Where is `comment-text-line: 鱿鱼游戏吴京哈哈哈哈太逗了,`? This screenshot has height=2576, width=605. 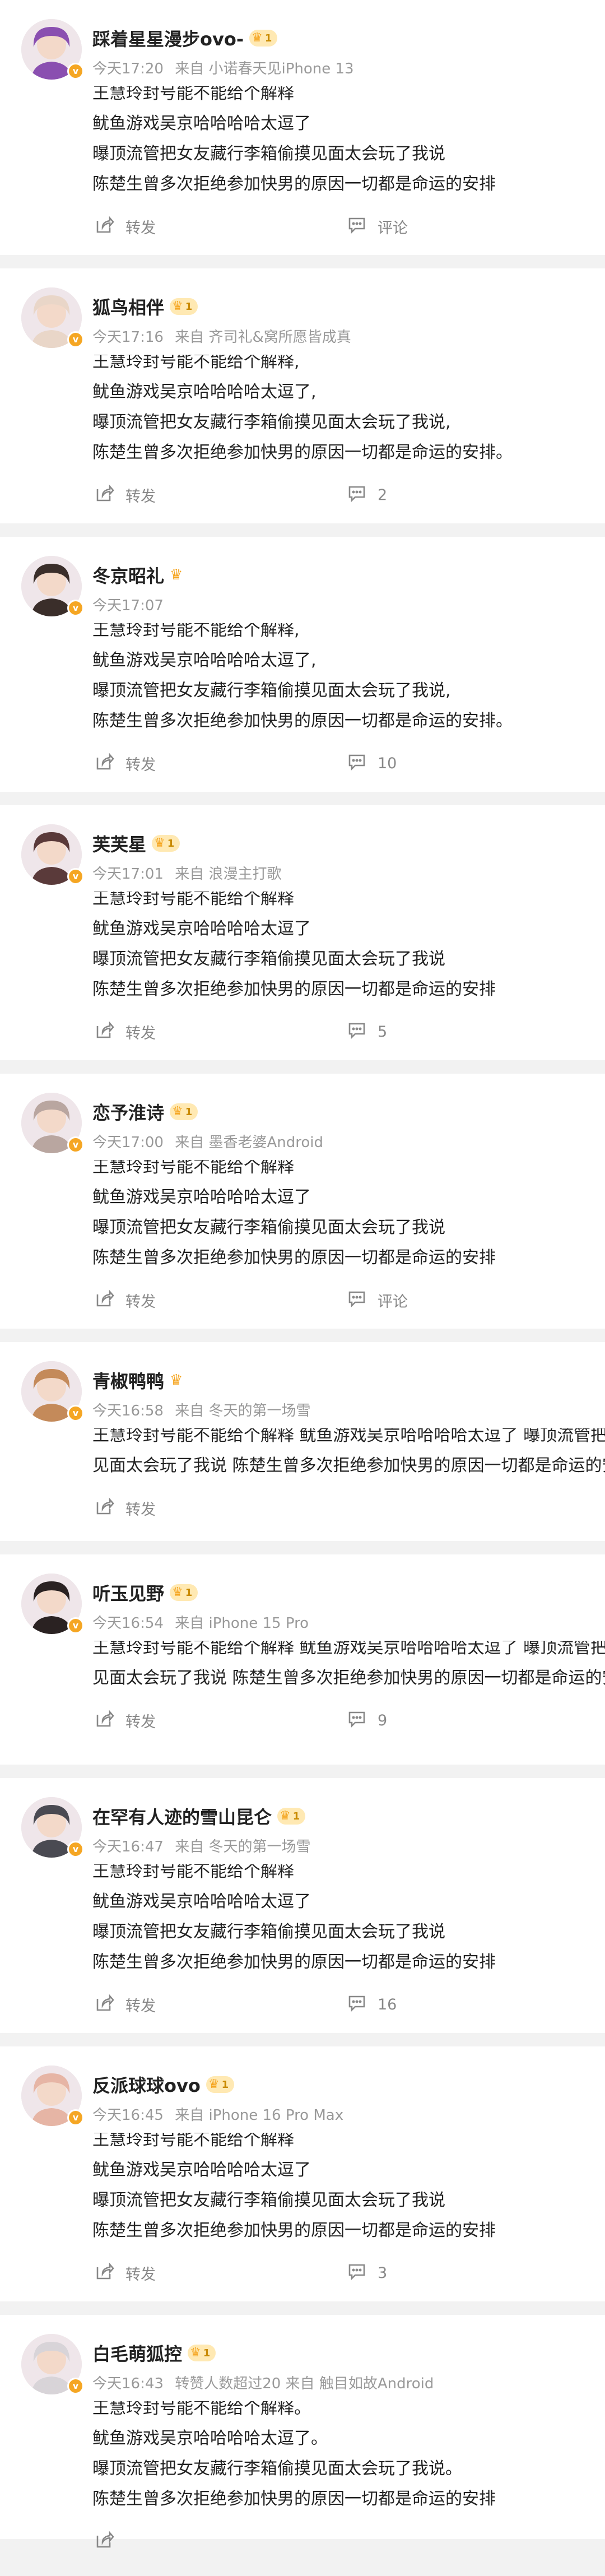 comment-text-line: 鱿鱼游戏吴京哈哈哈哈太逗了, is located at coordinates (205, 660).